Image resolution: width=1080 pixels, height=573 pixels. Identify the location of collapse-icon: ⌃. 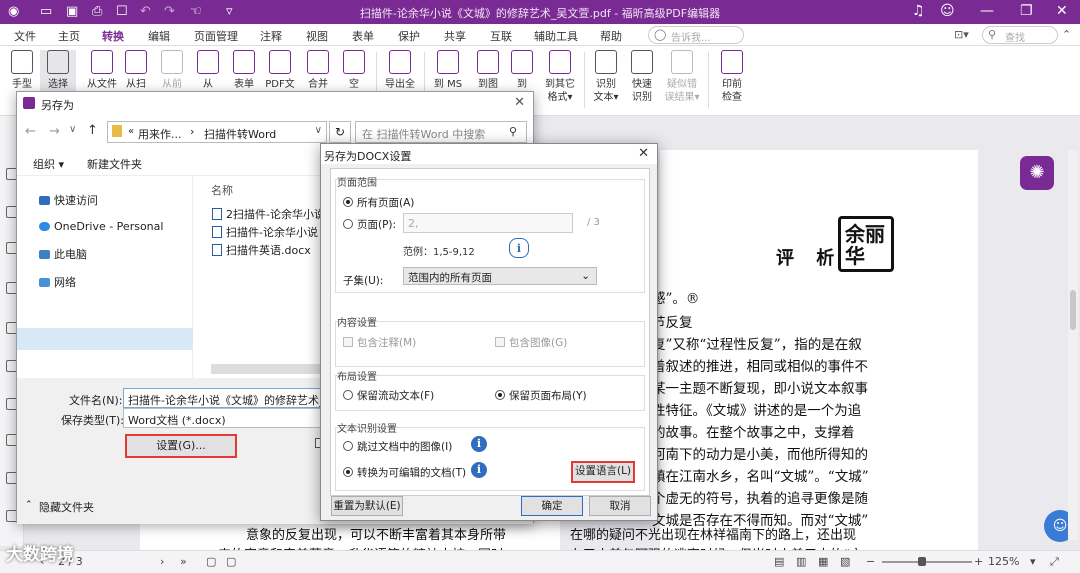
(29, 505).